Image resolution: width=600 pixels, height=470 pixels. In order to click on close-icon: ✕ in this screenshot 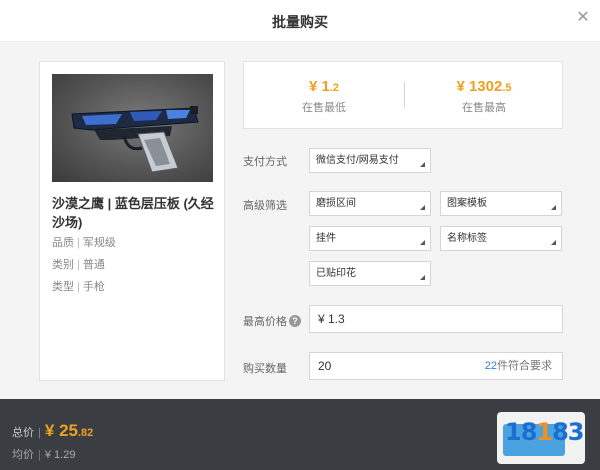, I will do `click(583, 18)`.